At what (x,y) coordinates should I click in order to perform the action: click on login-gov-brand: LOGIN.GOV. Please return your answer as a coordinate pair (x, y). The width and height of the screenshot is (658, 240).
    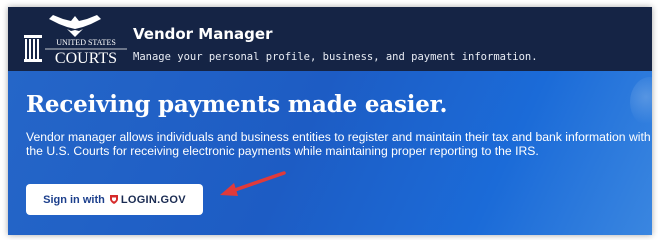
    Looking at the image, I should click on (147, 200).